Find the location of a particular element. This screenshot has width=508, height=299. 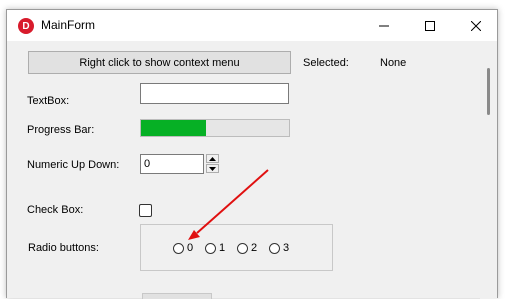

annotation-arrow-line is located at coordinates (232, 201).